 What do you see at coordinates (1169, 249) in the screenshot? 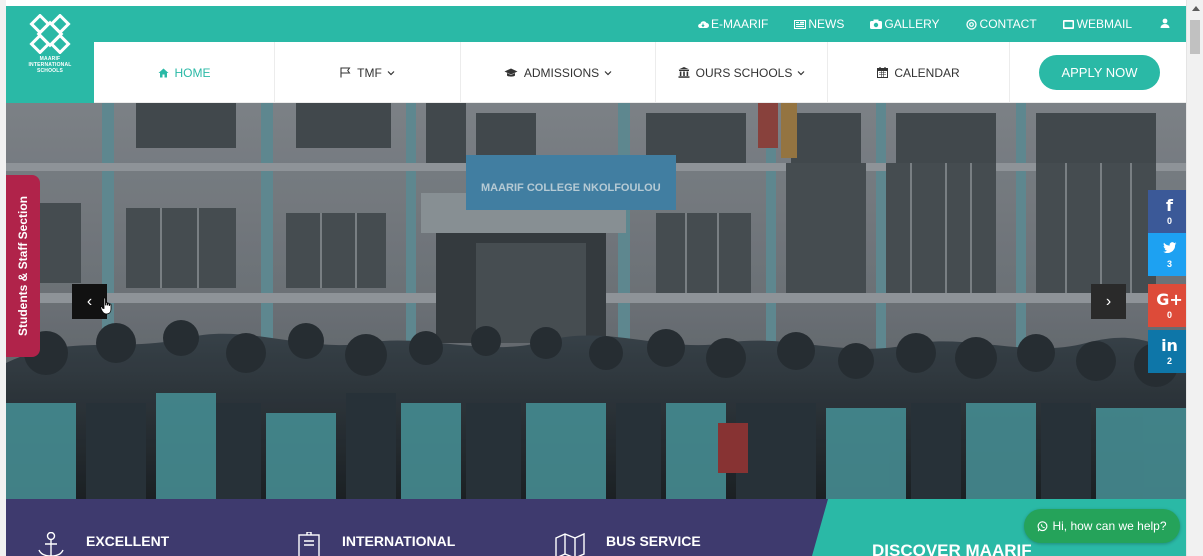
I see `twitter-icon` at bounding box center [1169, 249].